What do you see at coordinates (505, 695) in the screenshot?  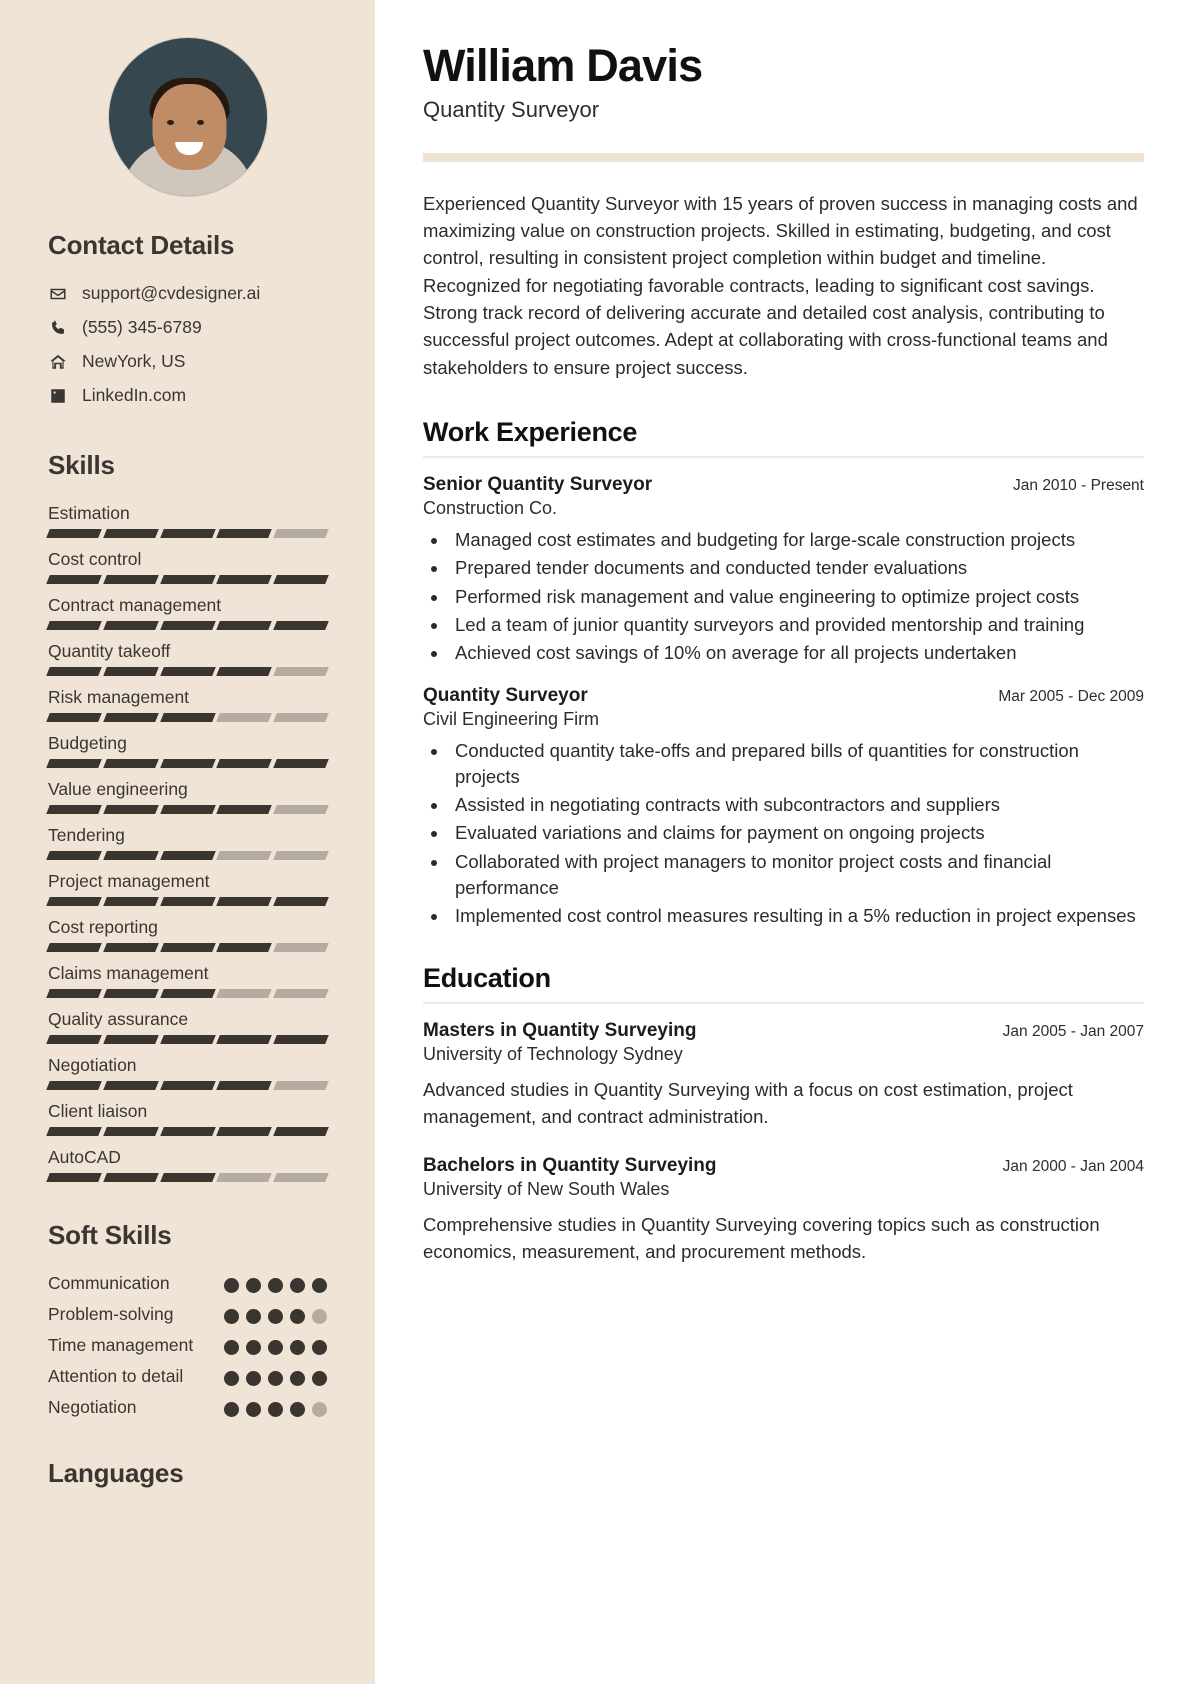 I see `work-entry-role: Quantity Surveyor` at bounding box center [505, 695].